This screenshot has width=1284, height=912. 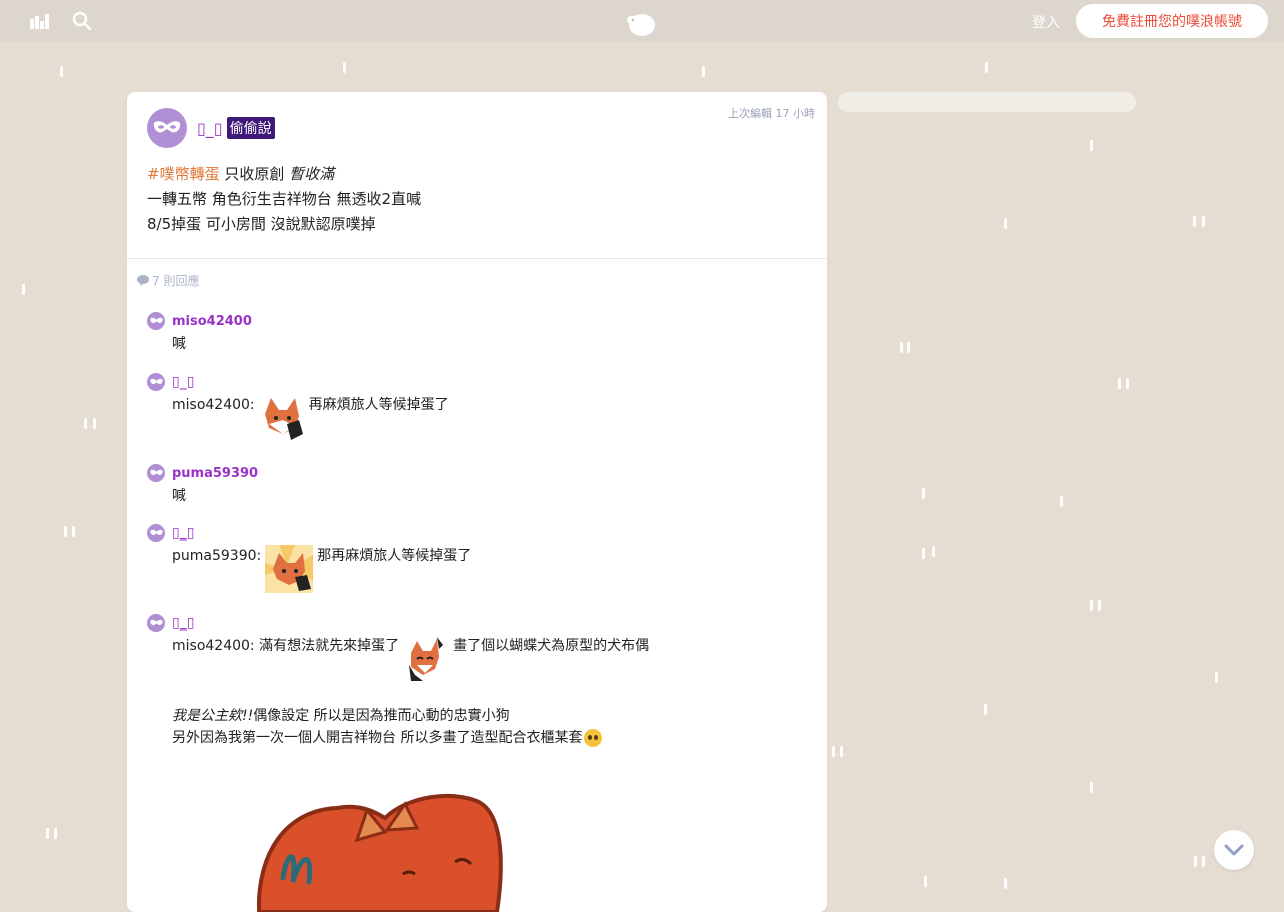 I want to click on response-author: puma59390, so click(x=215, y=473).